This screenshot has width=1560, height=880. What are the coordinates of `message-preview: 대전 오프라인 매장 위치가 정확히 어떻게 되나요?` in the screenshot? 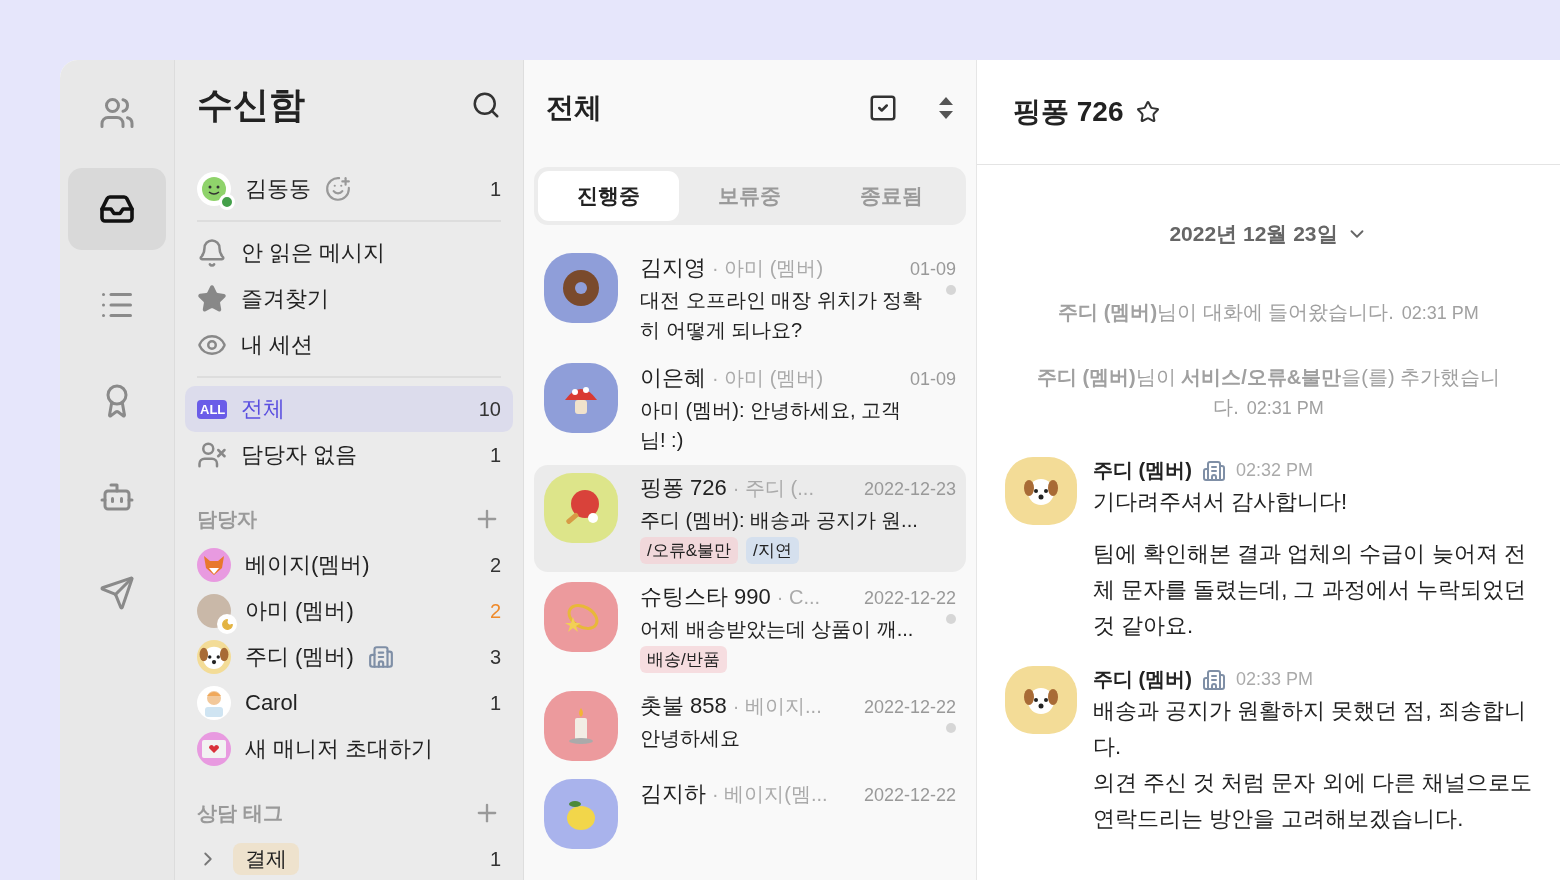 It's located at (782, 315).